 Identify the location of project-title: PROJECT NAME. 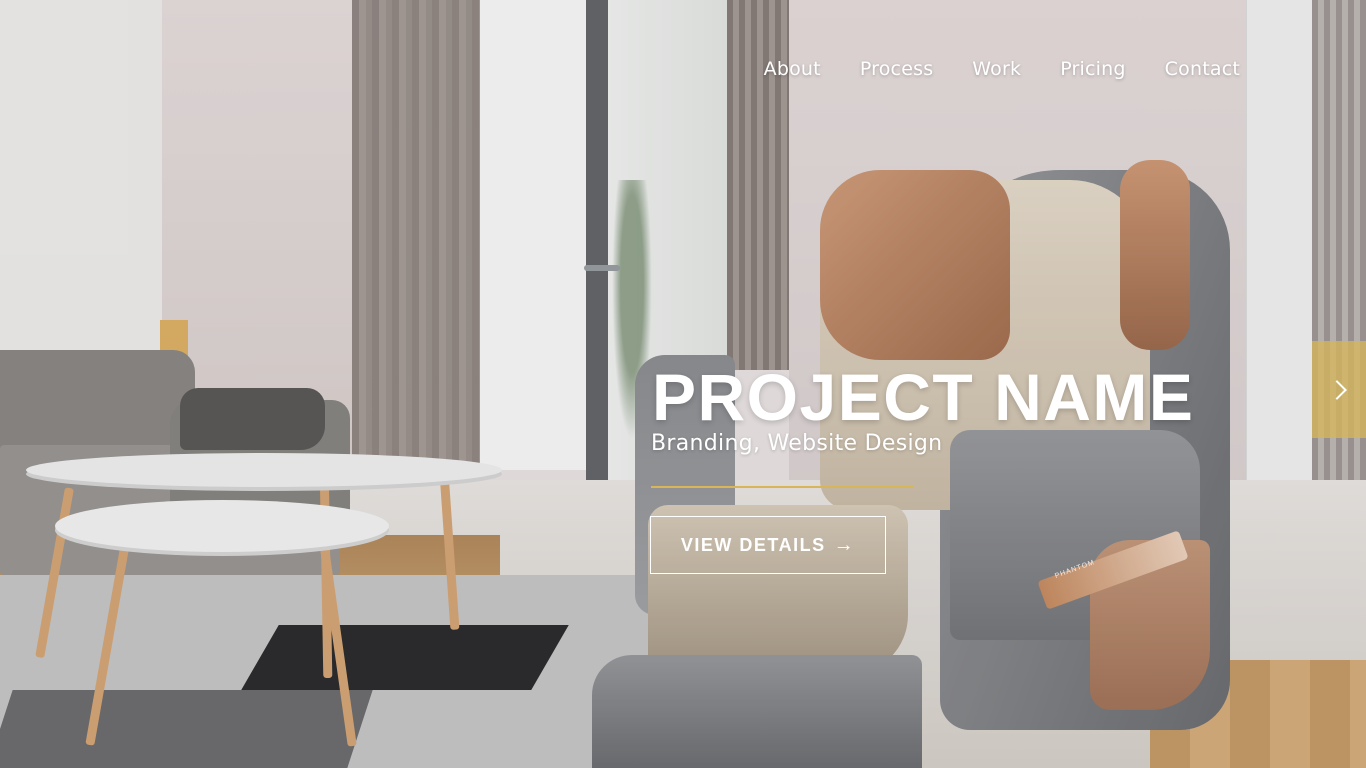
(923, 397).